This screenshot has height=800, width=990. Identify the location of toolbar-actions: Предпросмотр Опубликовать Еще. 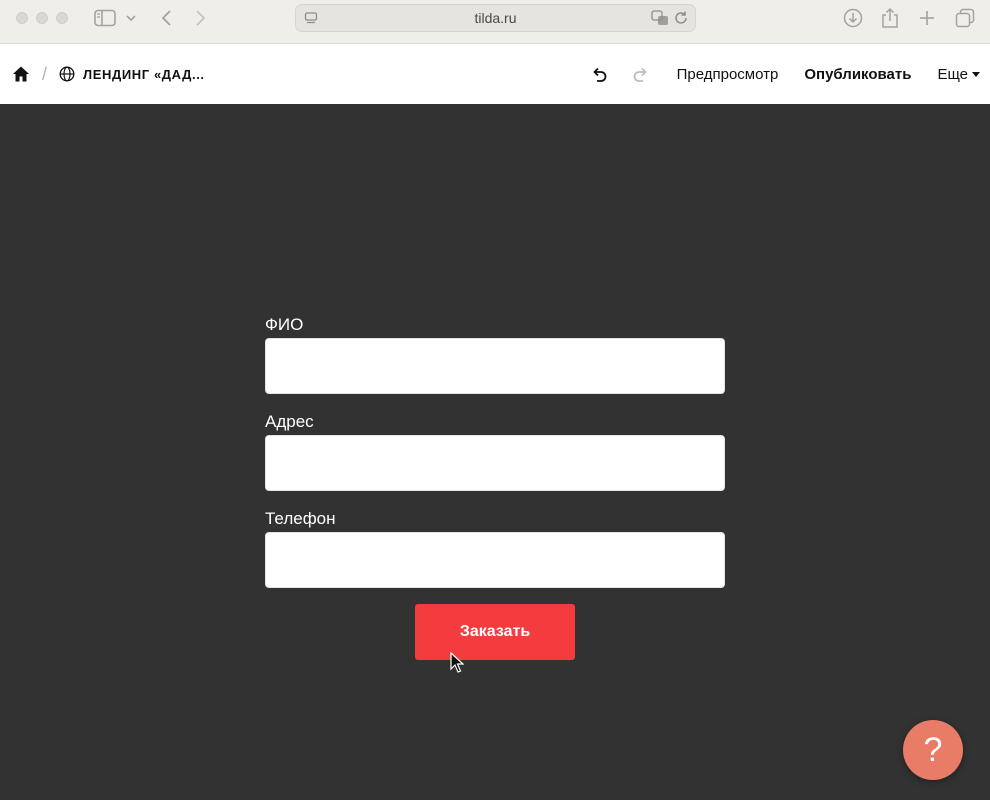
(784, 74).